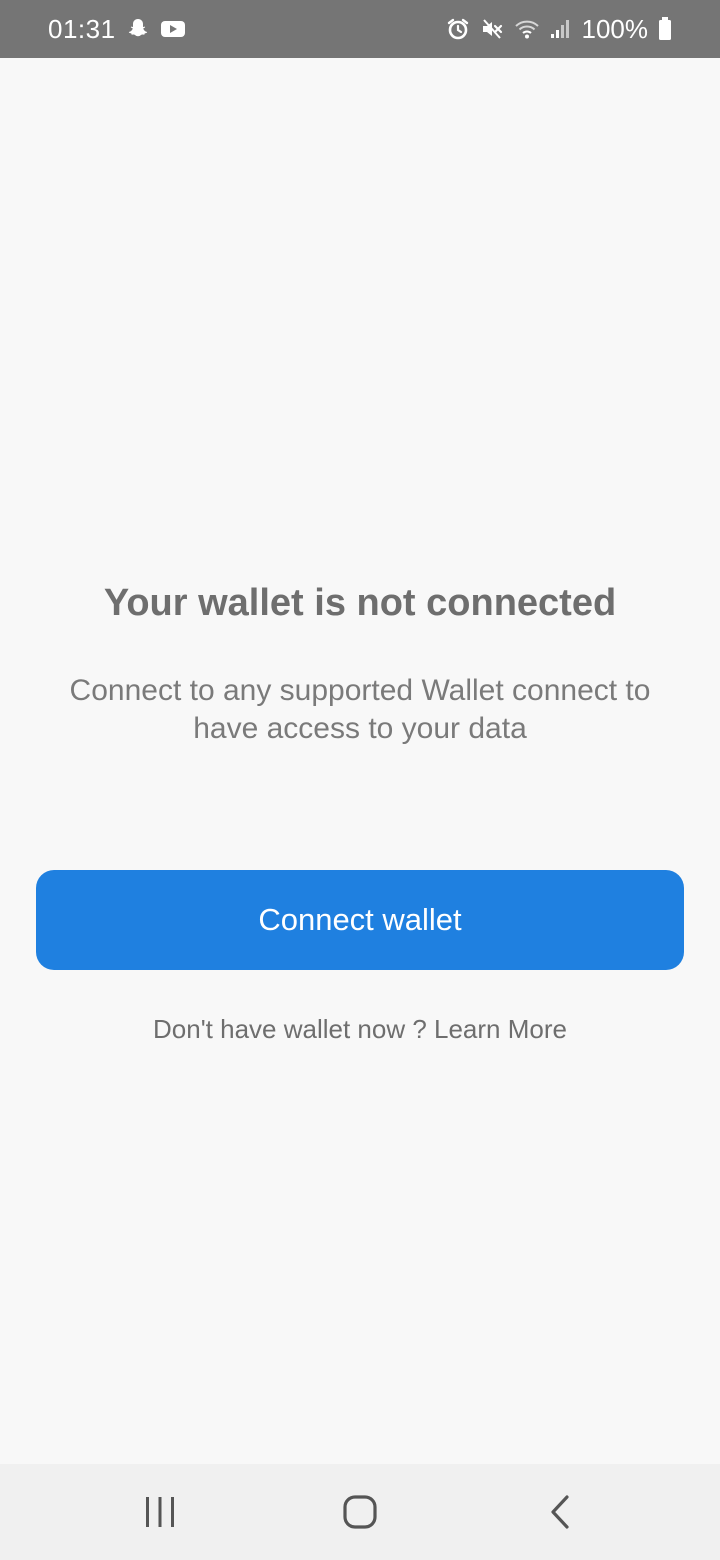 The height and width of the screenshot is (1560, 720). What do you see at coordinates (360, 603) in the screenshot?
I see `page-title: Your wallet is not connected` at bounding box center [360, 603].